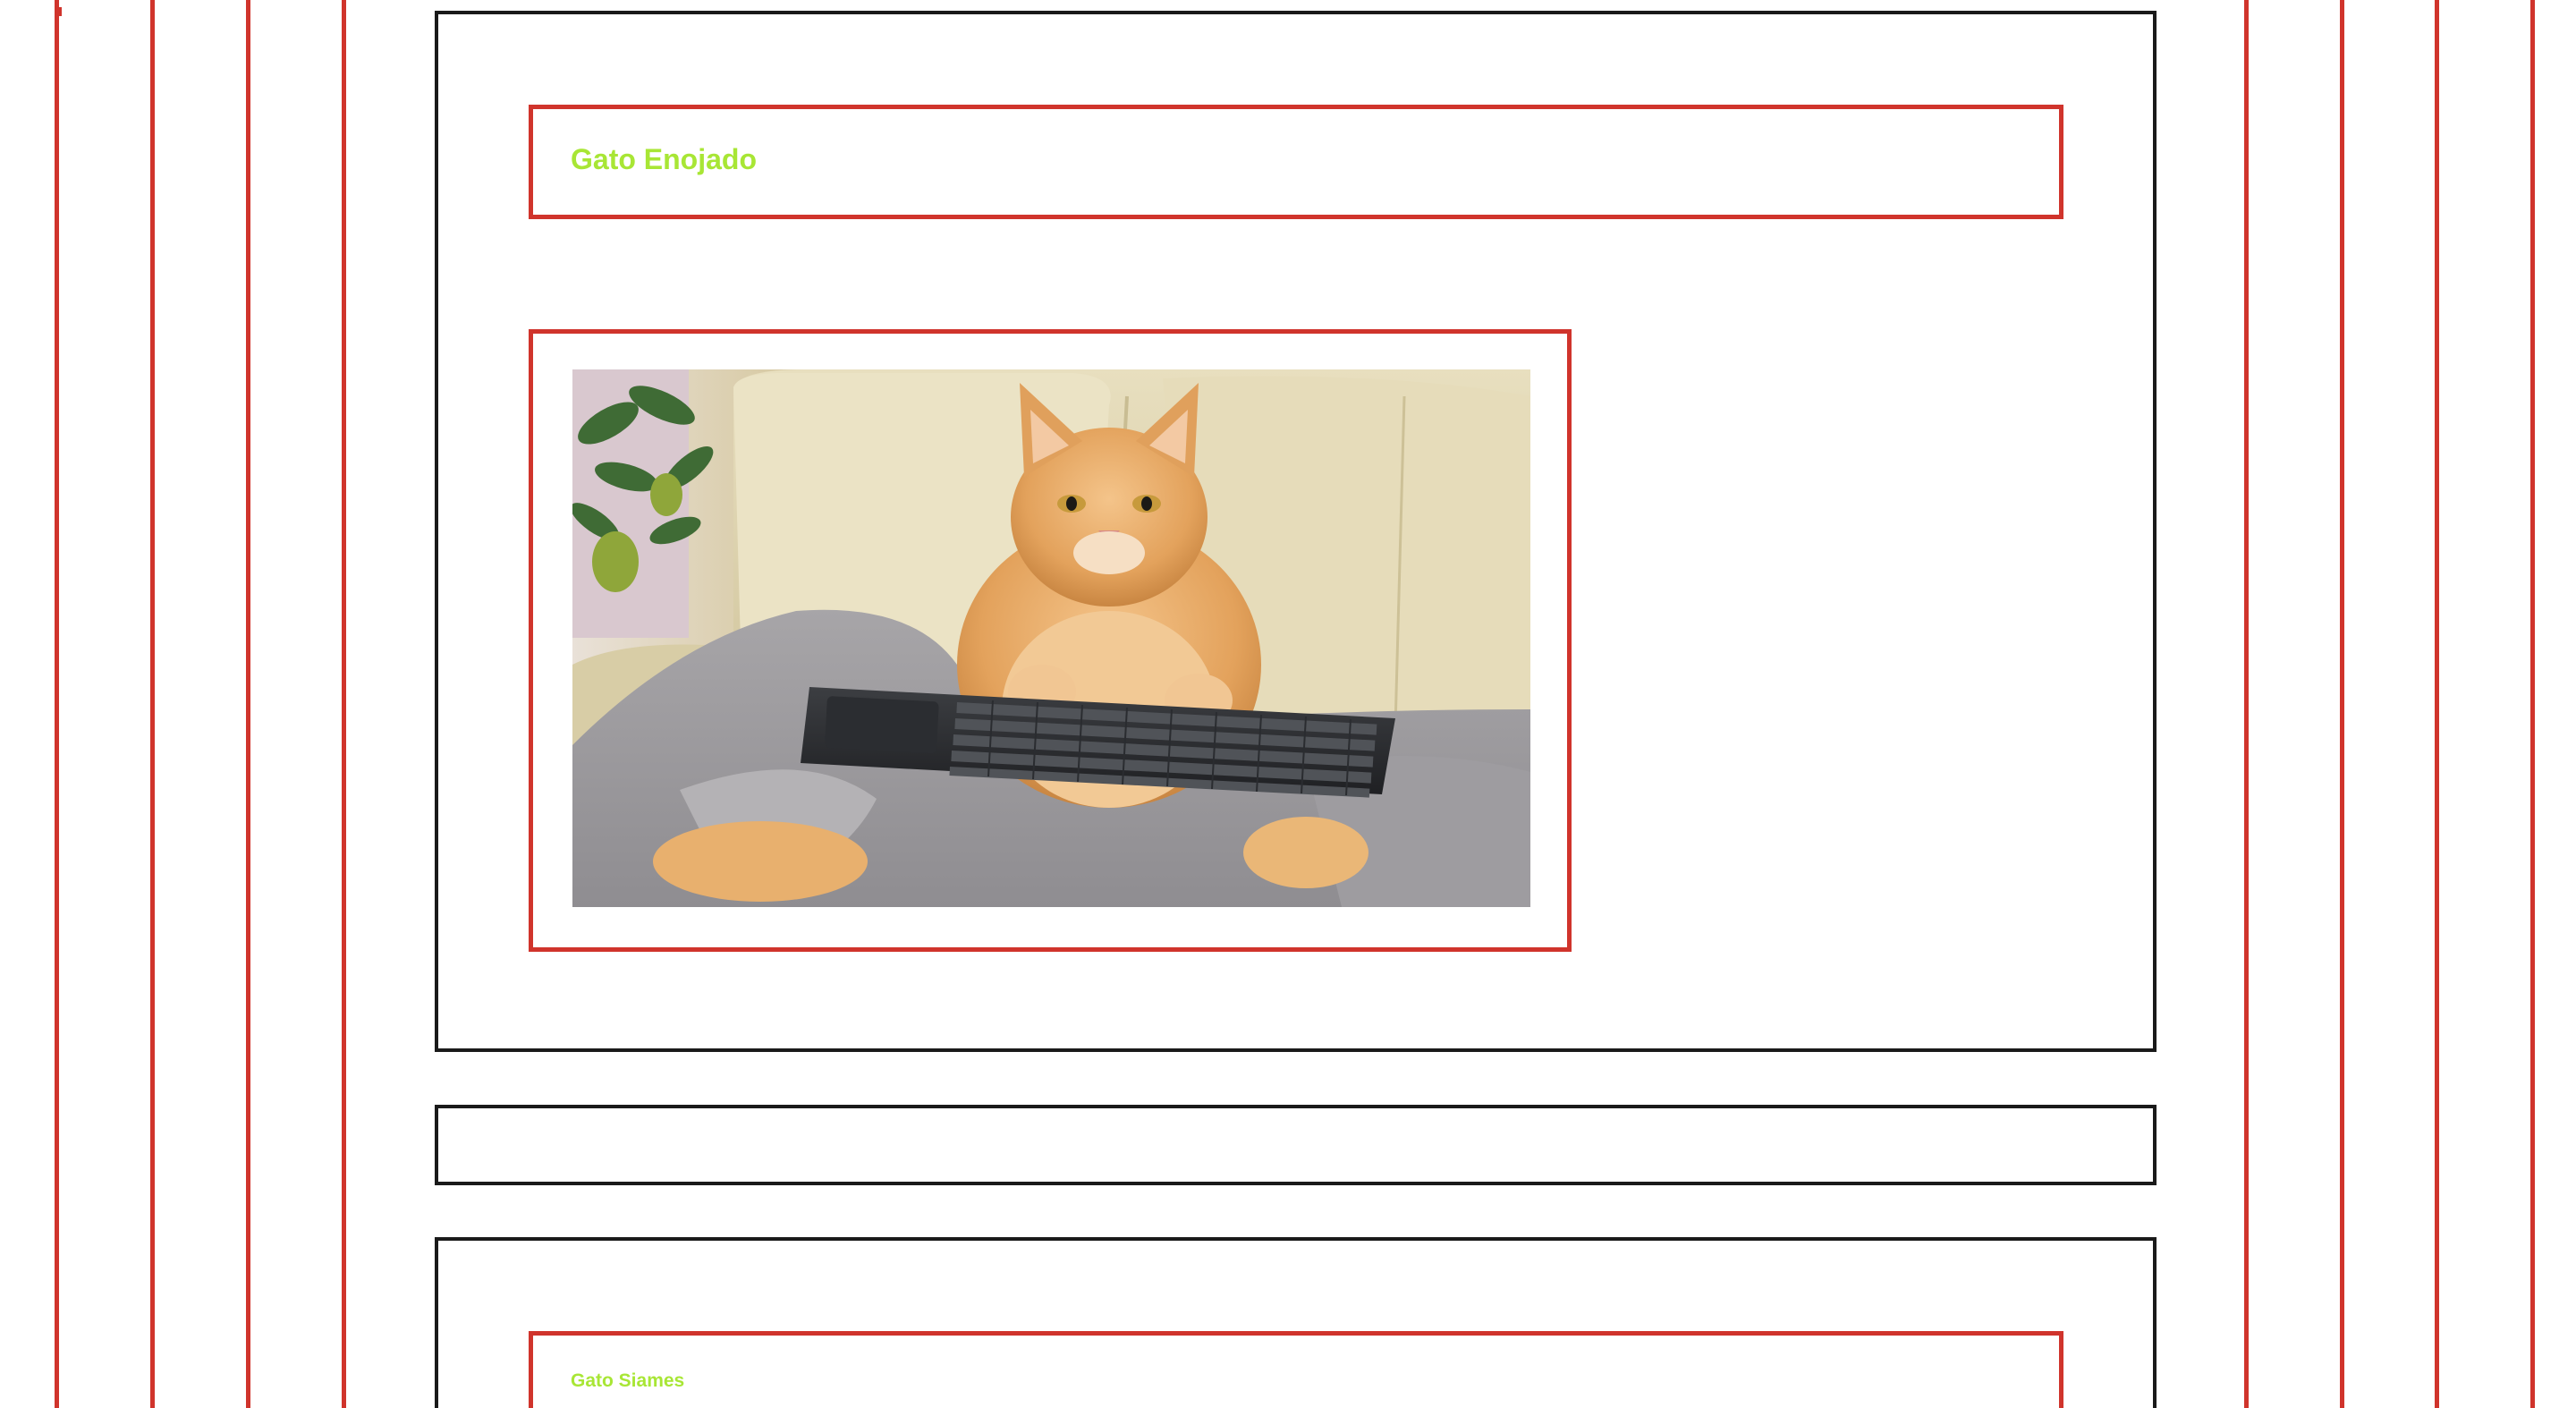  I want to click on card-1-title-box, so click(1296, 162).